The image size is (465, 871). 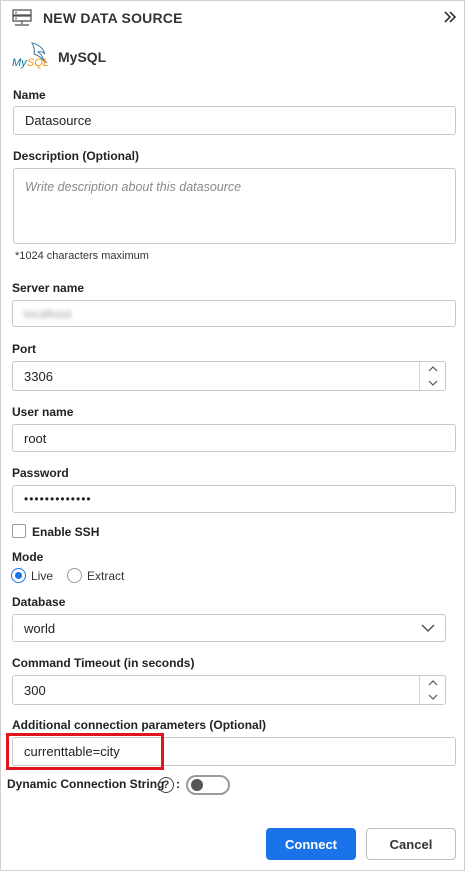 What do you see at coordinates (18, 575) in the screenshot?
I see `mode-live-radio` at bounding box center [18, 575].